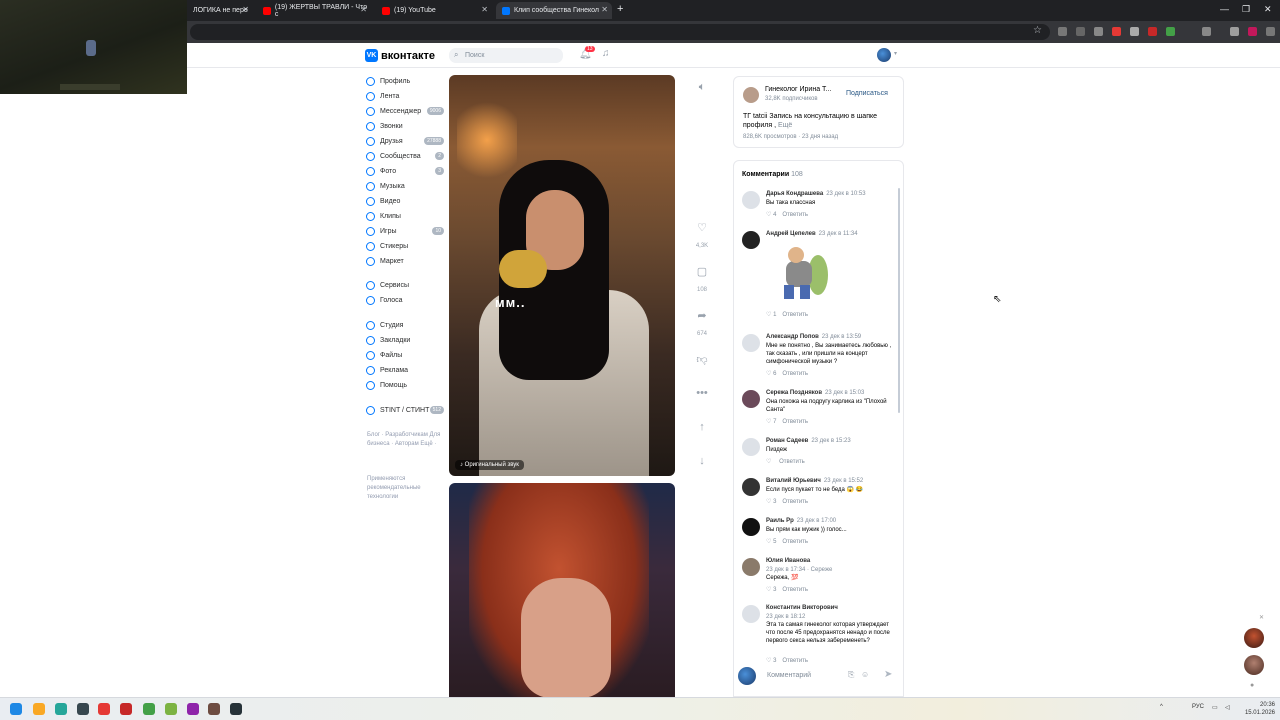  What do you see at coordinates (1161, 707) in the screenshot?
I see `tray-chevron-icon: ^` at bounding box center [1161, 707].